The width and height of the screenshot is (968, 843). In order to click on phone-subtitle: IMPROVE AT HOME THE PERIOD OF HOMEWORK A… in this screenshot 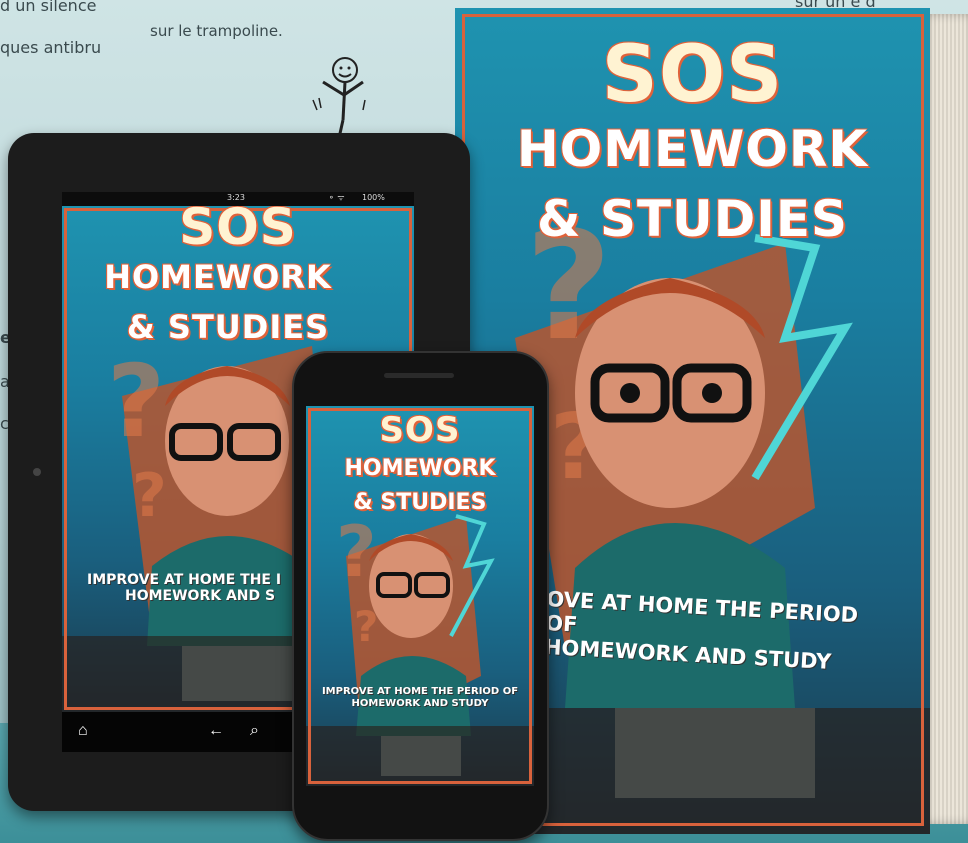, I will do `click(420, 697)`.